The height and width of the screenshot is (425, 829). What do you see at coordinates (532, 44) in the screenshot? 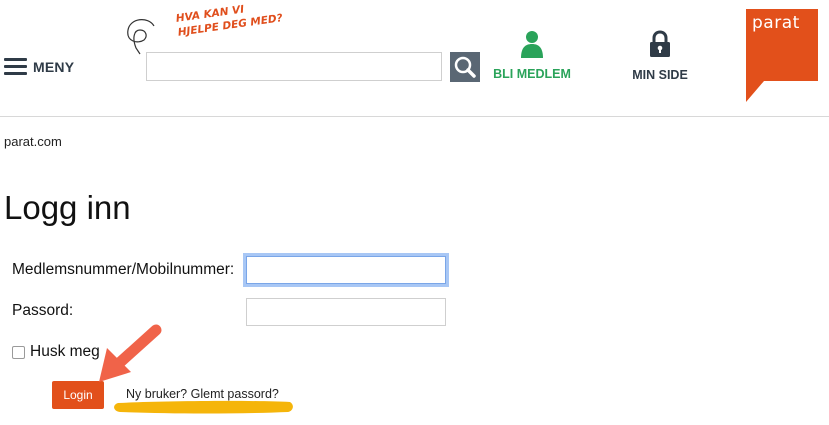
I see `person-icon` at bounding box center [532, 44].